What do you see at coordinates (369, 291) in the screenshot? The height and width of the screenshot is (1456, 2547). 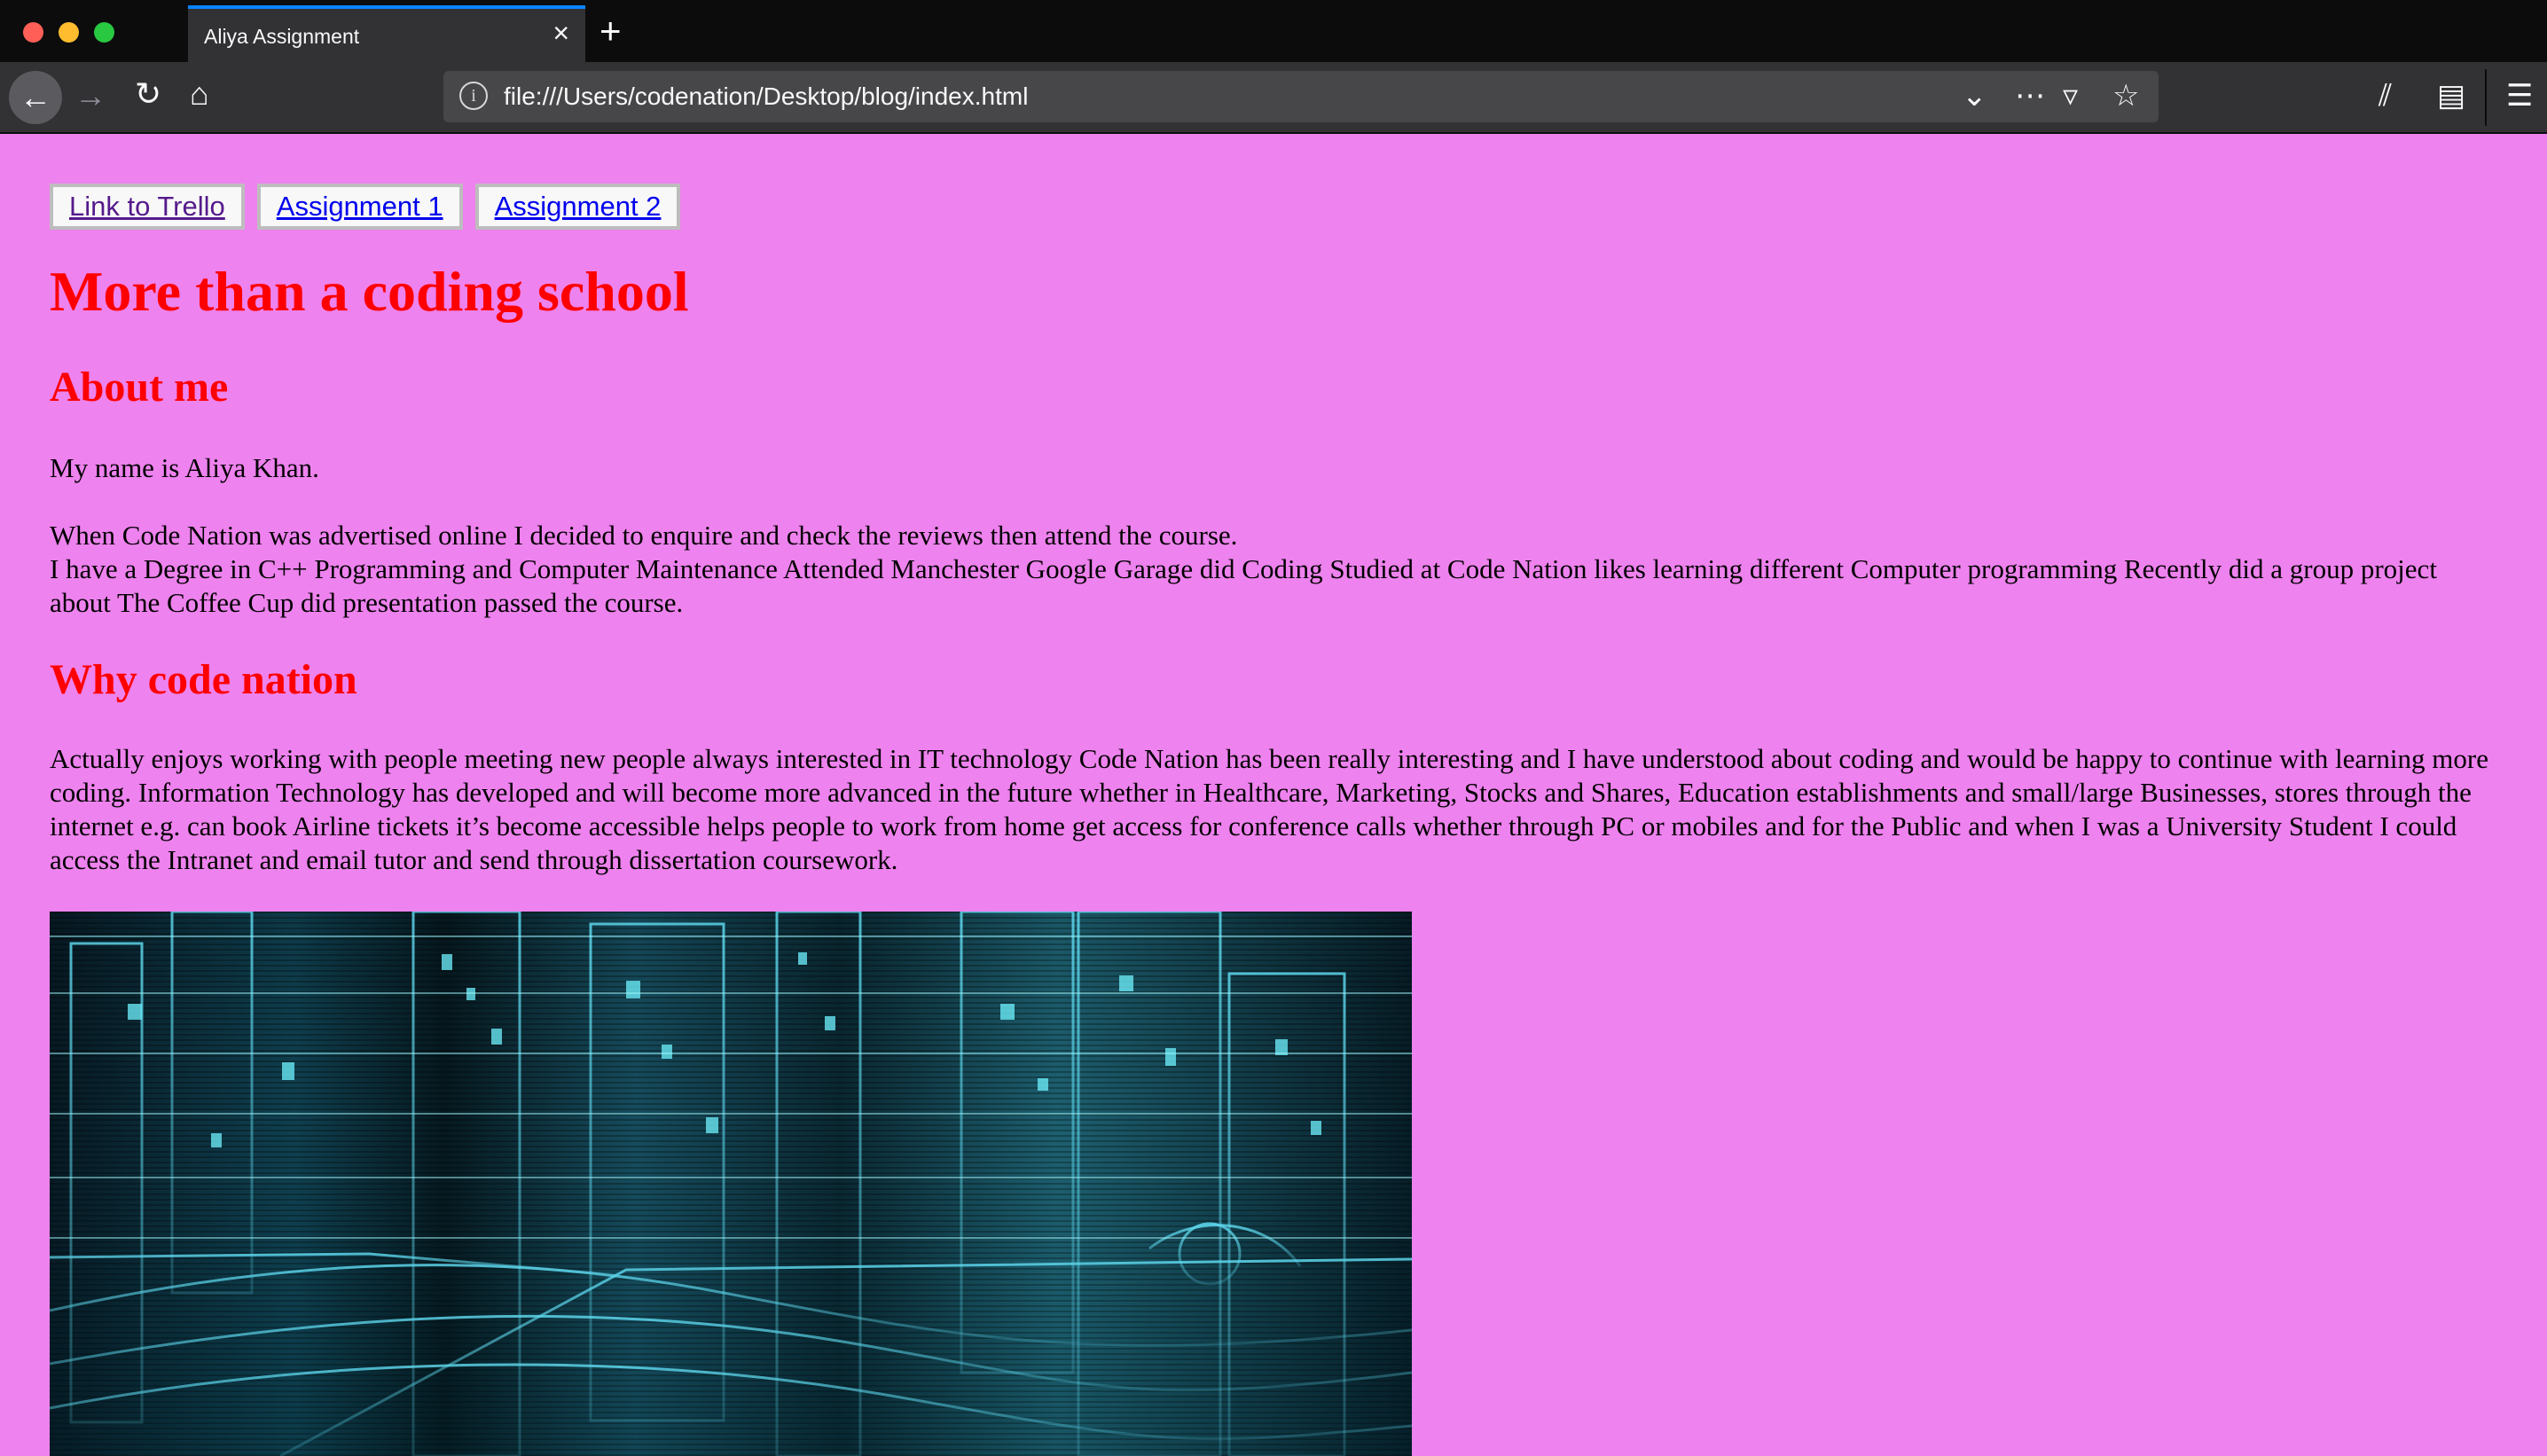 I see `page-title: More than a coding school` at bounding box center [369, 291].